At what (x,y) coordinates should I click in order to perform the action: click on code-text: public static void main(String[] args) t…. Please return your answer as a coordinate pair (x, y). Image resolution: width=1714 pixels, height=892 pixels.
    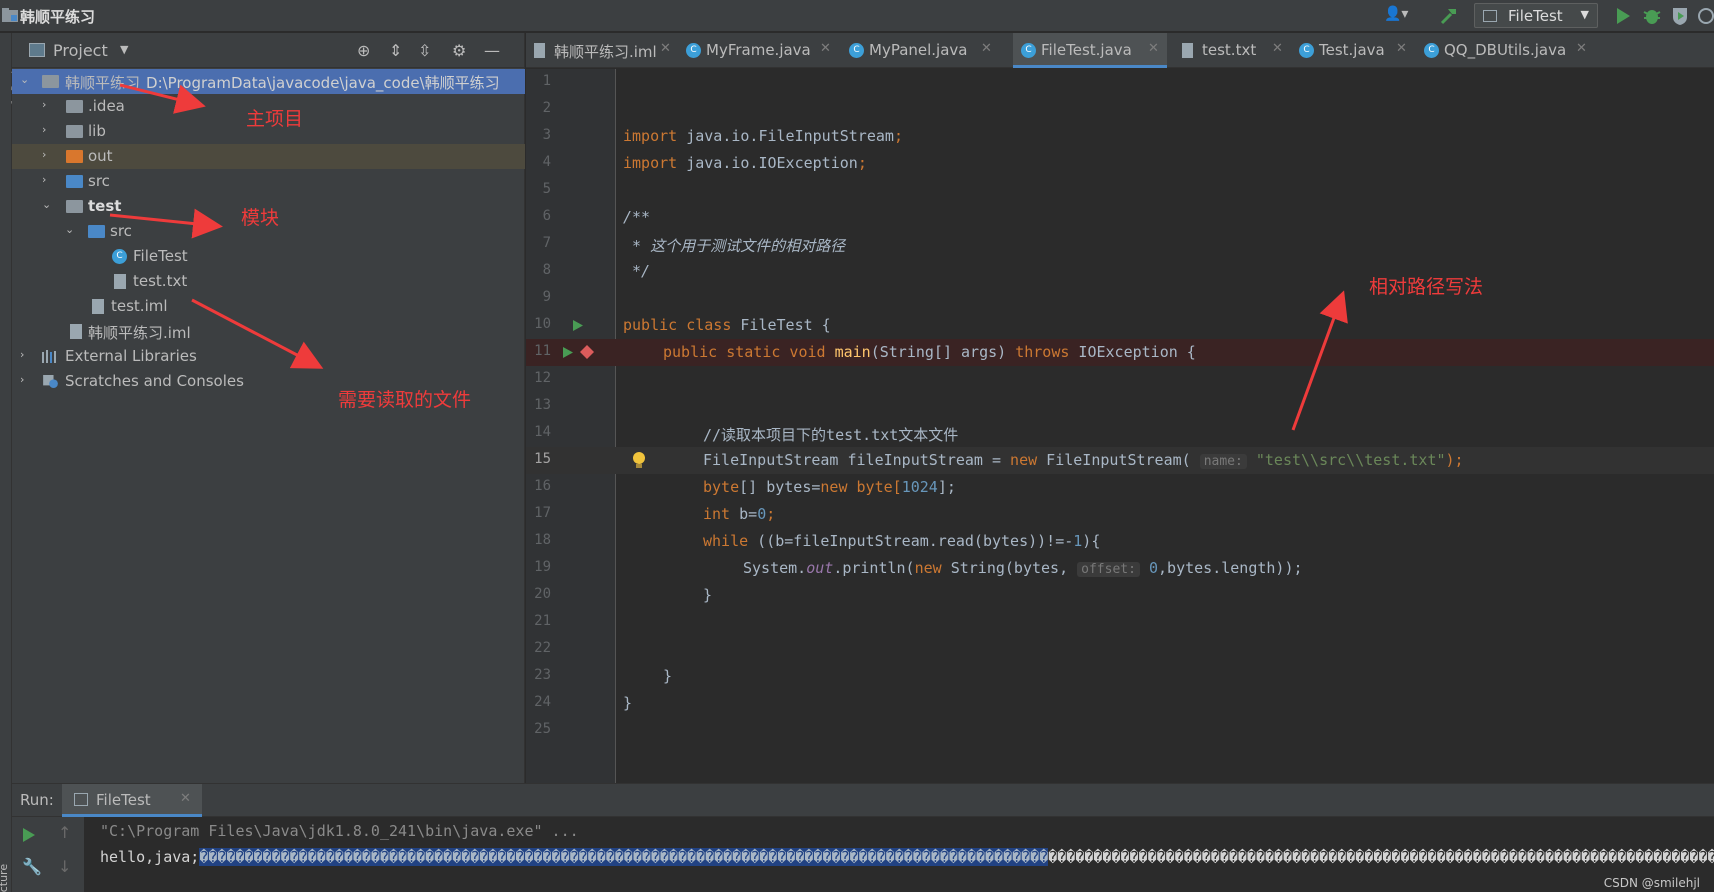
    Looking at the image, I should click on (929, 352).